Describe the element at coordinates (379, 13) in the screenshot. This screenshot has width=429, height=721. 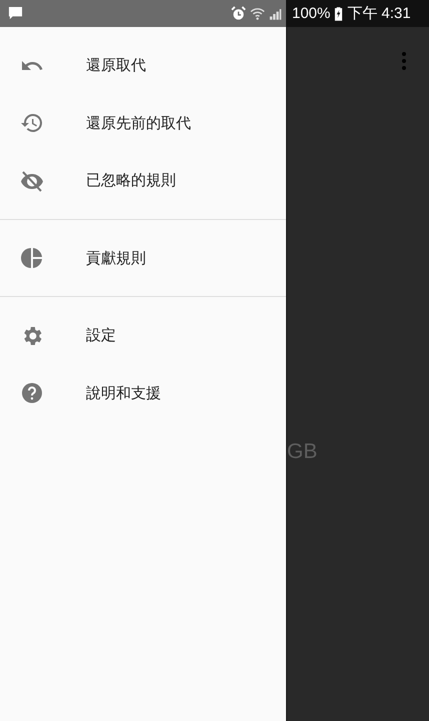
I see `clock: 下午 4:31` at that location.